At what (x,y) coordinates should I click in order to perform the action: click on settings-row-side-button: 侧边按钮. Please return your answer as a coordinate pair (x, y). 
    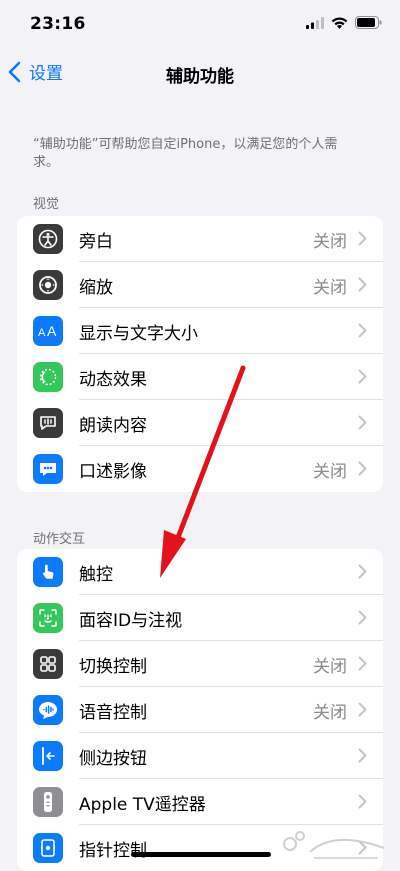
    Looking at the image, I should click on (200, 756).